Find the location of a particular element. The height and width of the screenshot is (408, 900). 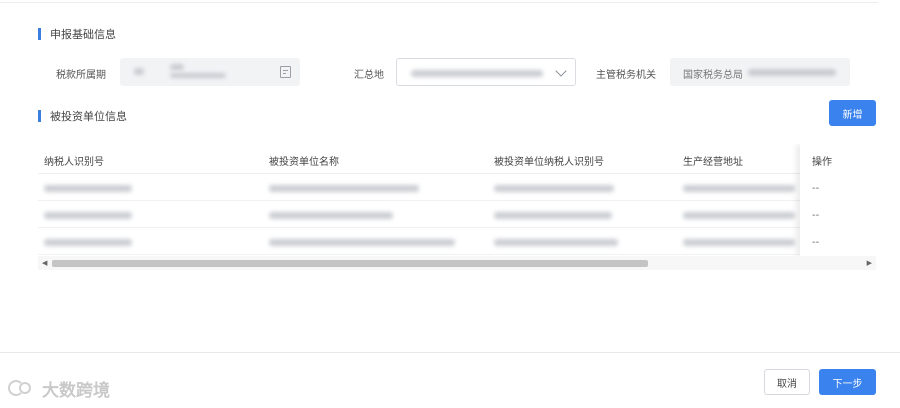

tax-authority-field: 国家税务总局 is located at coordinates (760, 72).